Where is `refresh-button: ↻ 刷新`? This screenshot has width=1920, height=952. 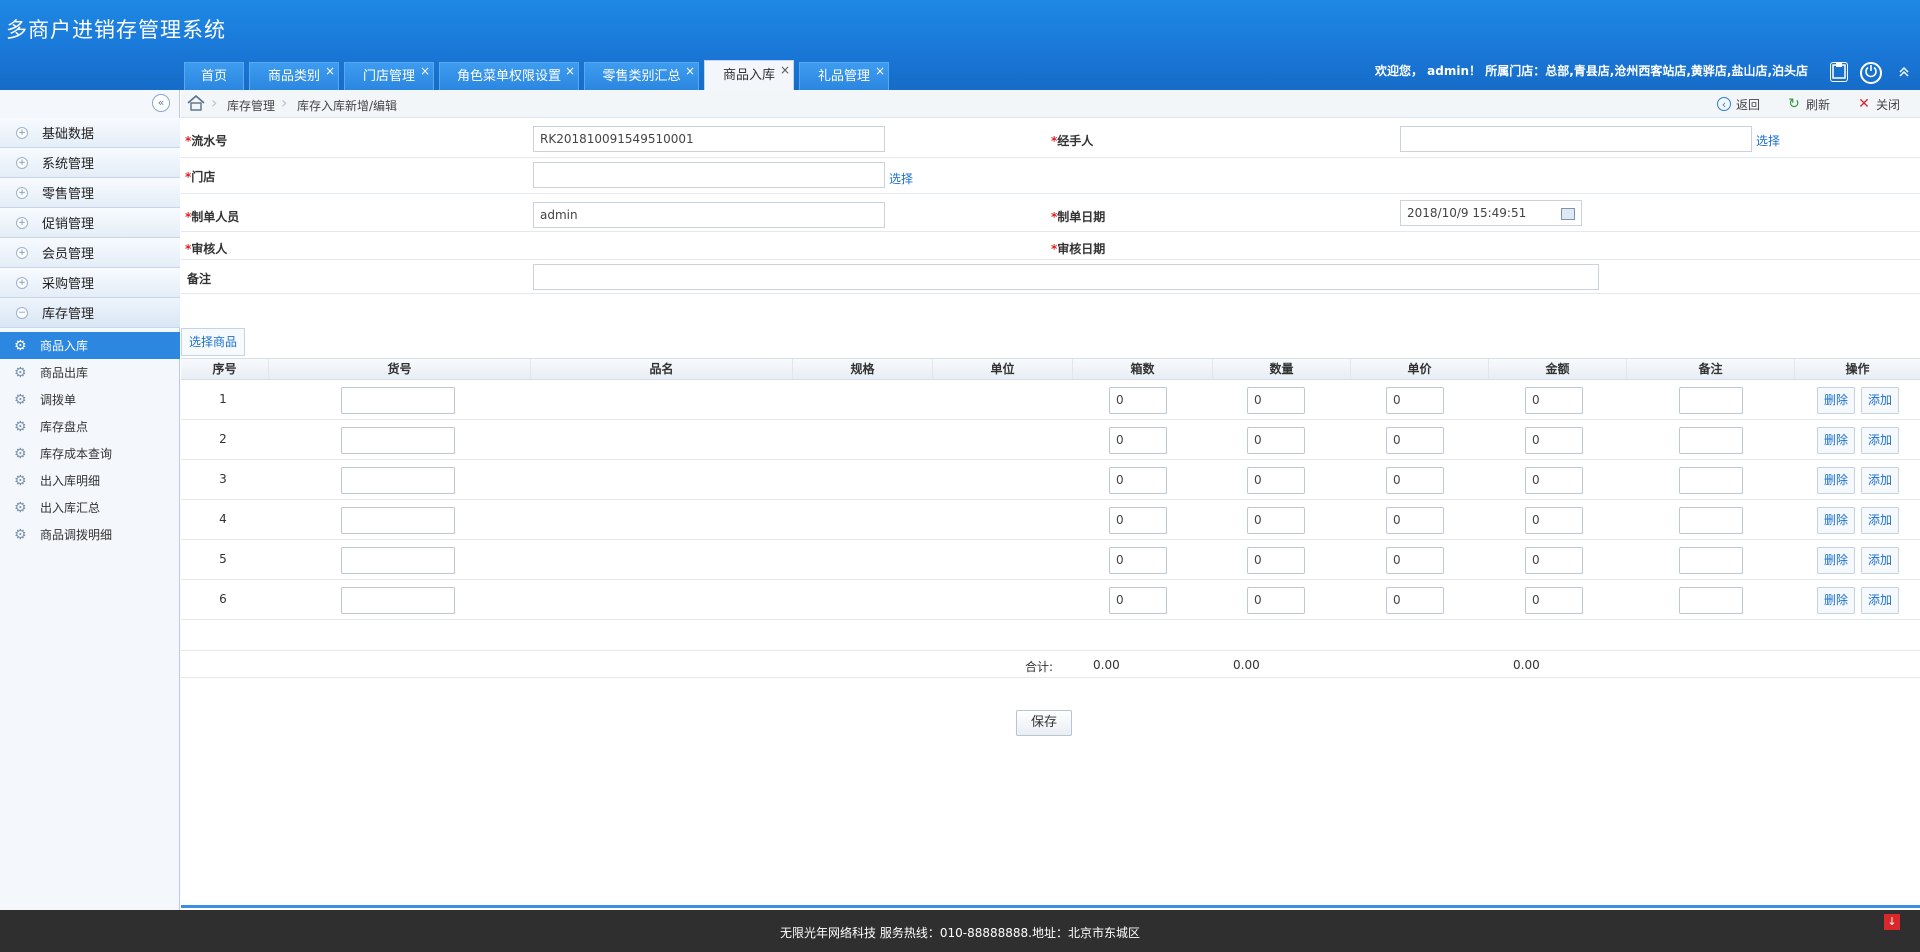 refresh-button: ↻ 刷新 is located at coordinates (1808, 104).